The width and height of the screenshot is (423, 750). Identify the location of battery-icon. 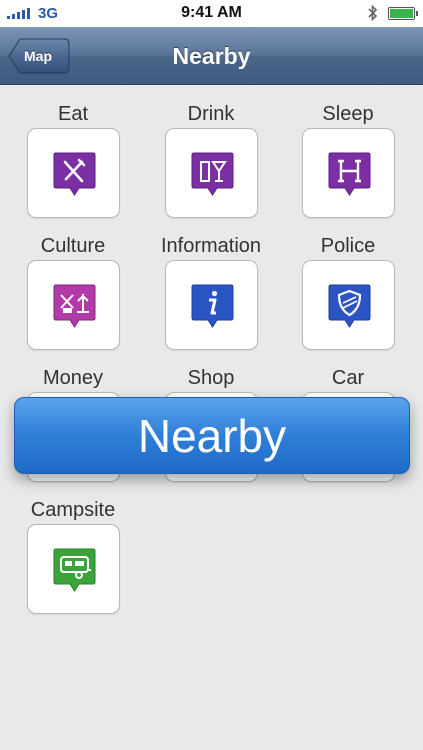
(403, 13).